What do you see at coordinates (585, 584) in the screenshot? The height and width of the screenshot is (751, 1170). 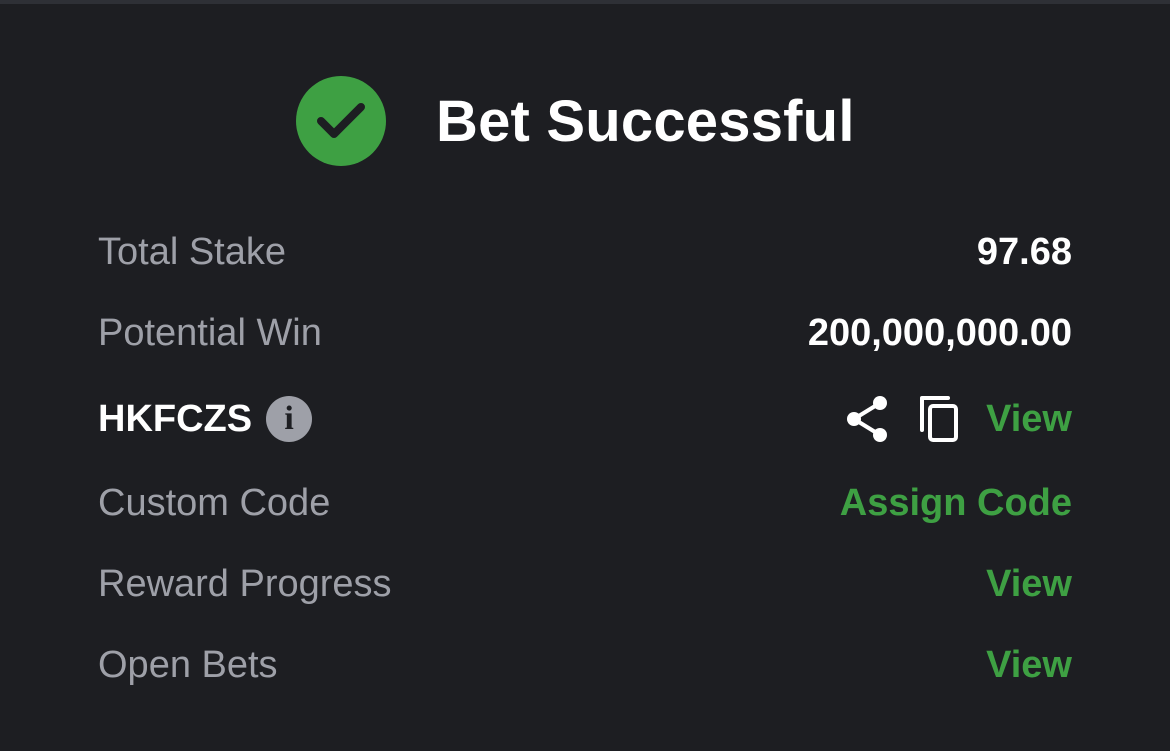 I see `reward-progress-row: Reward Progress View` at bounding box center [585, 584].